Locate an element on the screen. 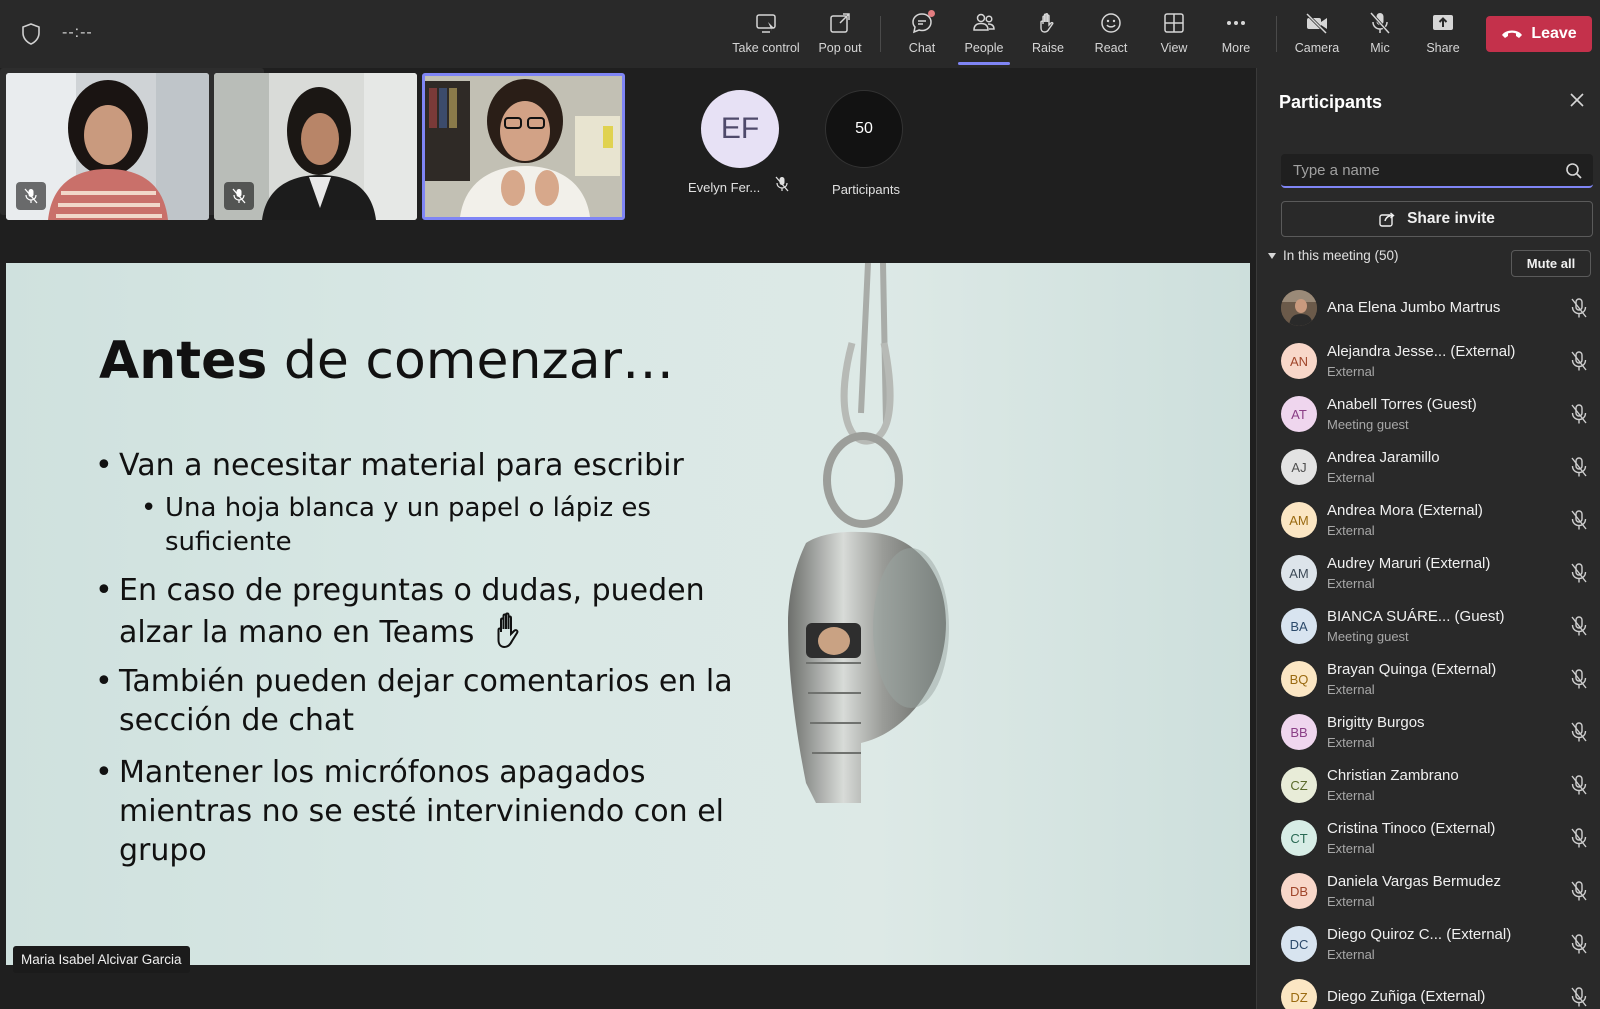 This screenshot has height=1009, width=1600. leave-button: Leave is located at coordinates (1539, 34).